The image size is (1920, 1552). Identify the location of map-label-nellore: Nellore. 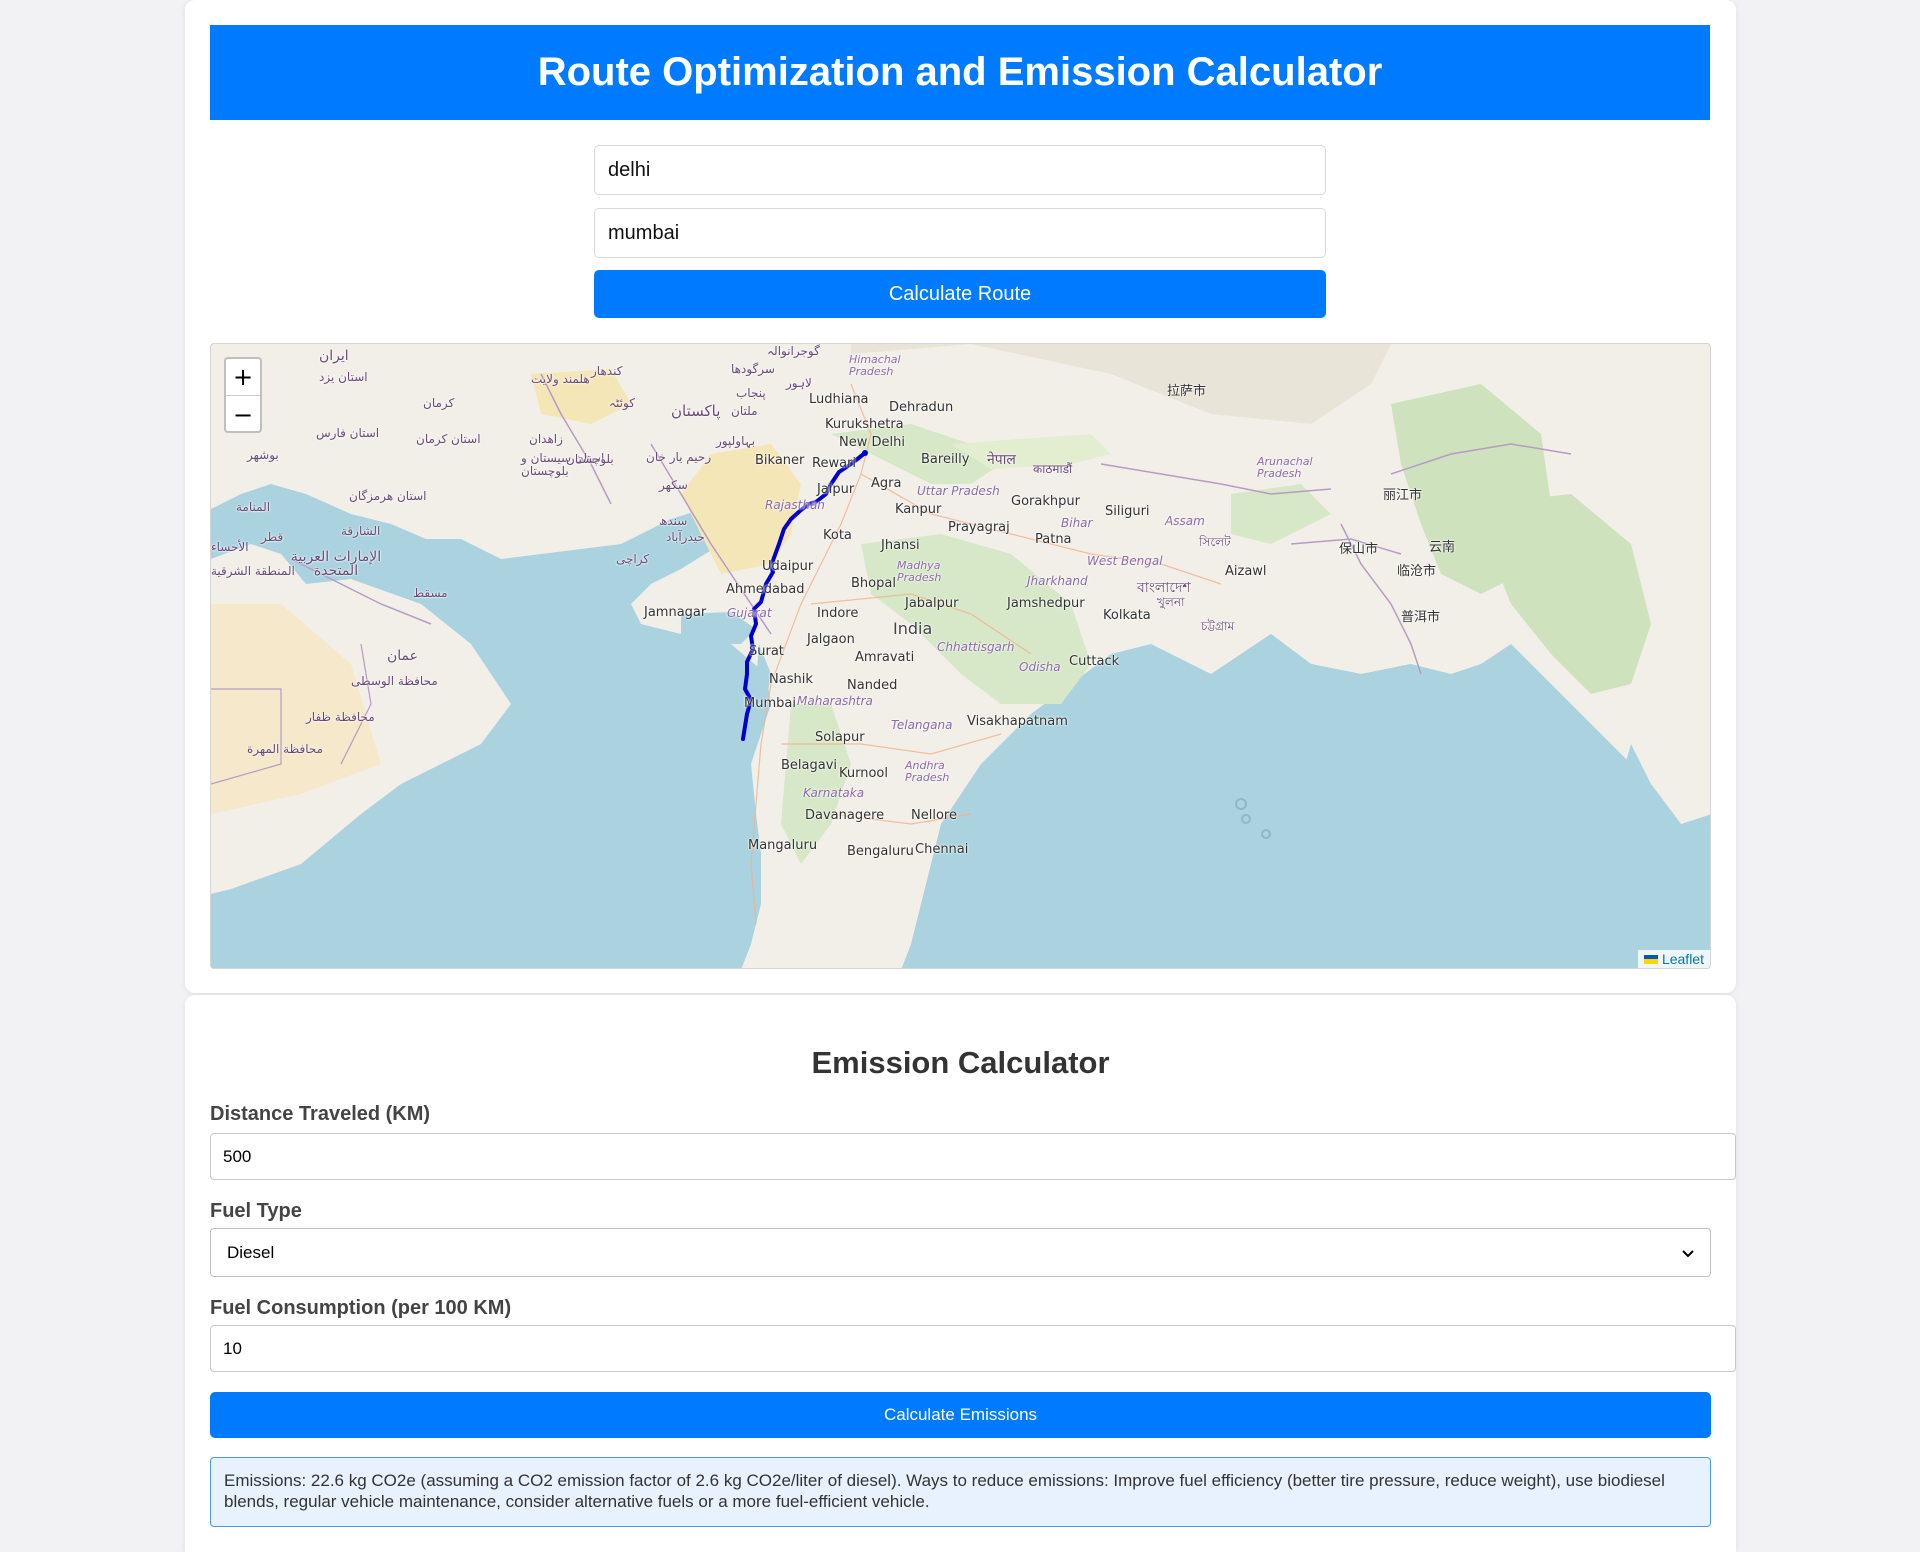
(934, 815).